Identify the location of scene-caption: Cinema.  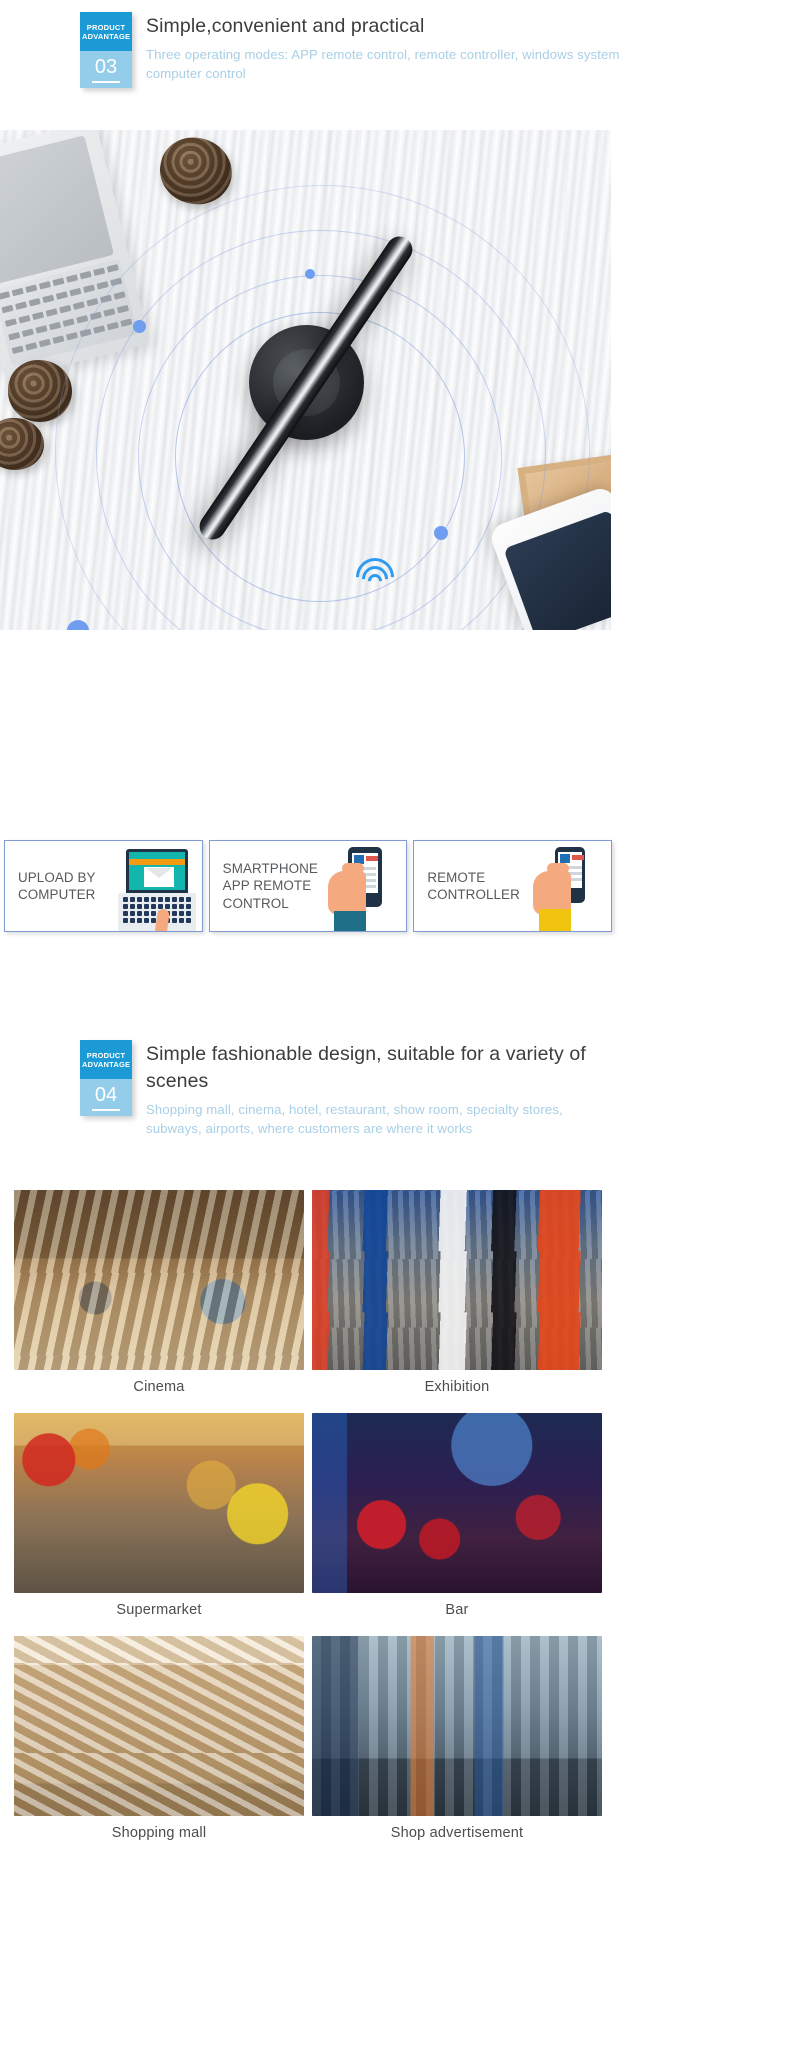
(159, 1387).